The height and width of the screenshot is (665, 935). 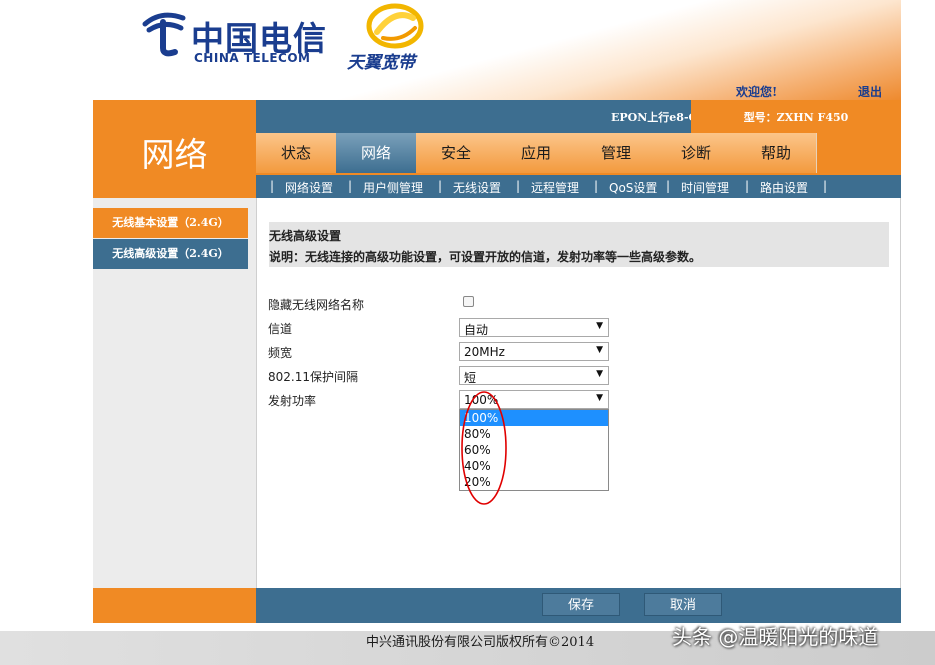 I want to click on model-block: 型号：ZXHN F450, so click(x=796, y=116).